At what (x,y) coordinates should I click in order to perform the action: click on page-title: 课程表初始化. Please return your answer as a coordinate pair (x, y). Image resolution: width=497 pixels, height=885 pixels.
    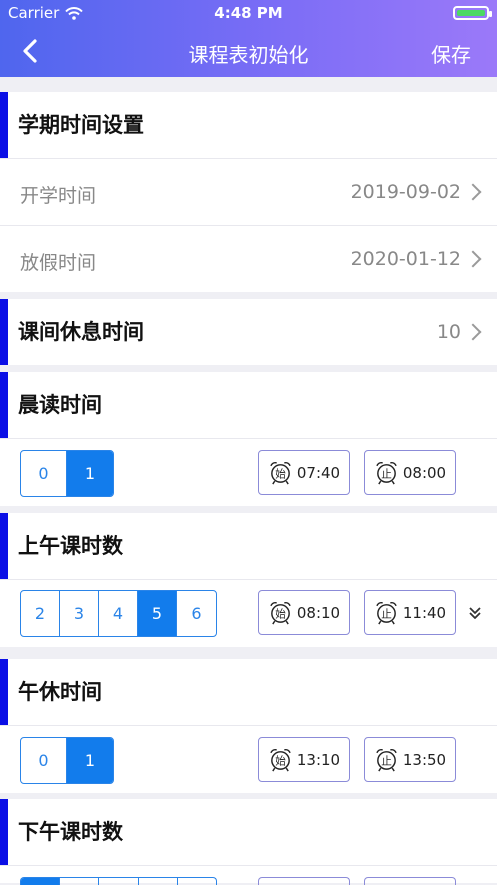
    Looking at the image, I should click on (248, 55).